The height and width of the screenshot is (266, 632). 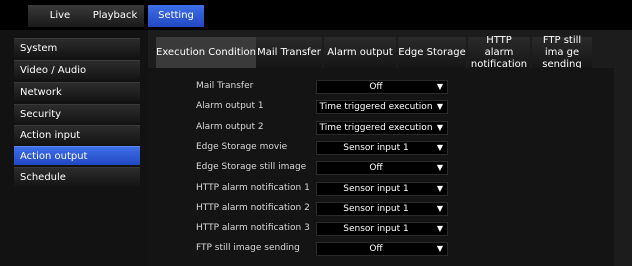 What do you see at coordinates (77, 113) in the screenshot?
I see `sidebar-item-security: Security` at bounding box center [77, 113].